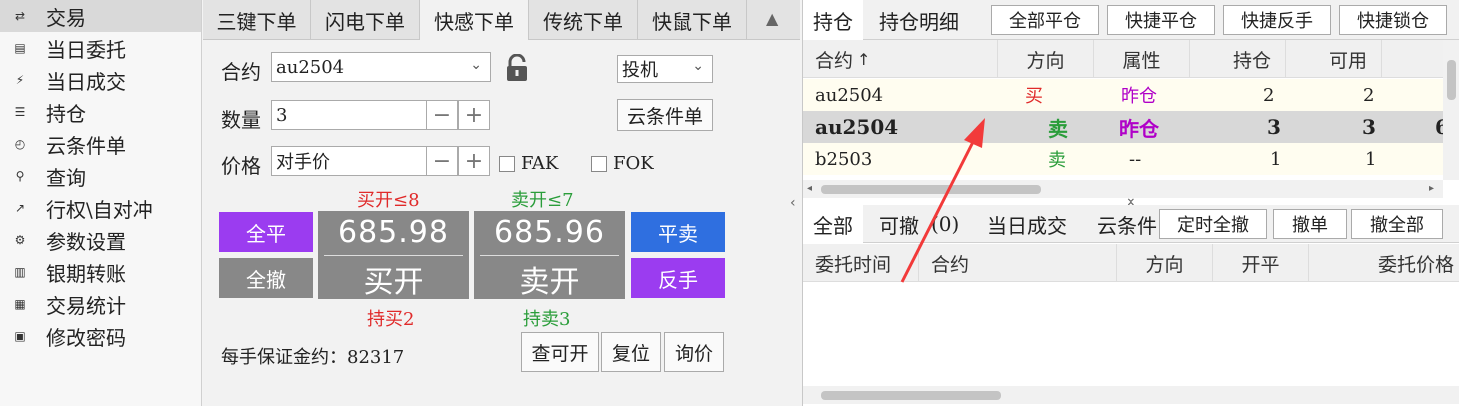 Image resolution: width=1459 pixels, height=406 pixels. Describe the element at coordinates (844, 159) in the screenshot. I see `row-contract: b2503` at that location.